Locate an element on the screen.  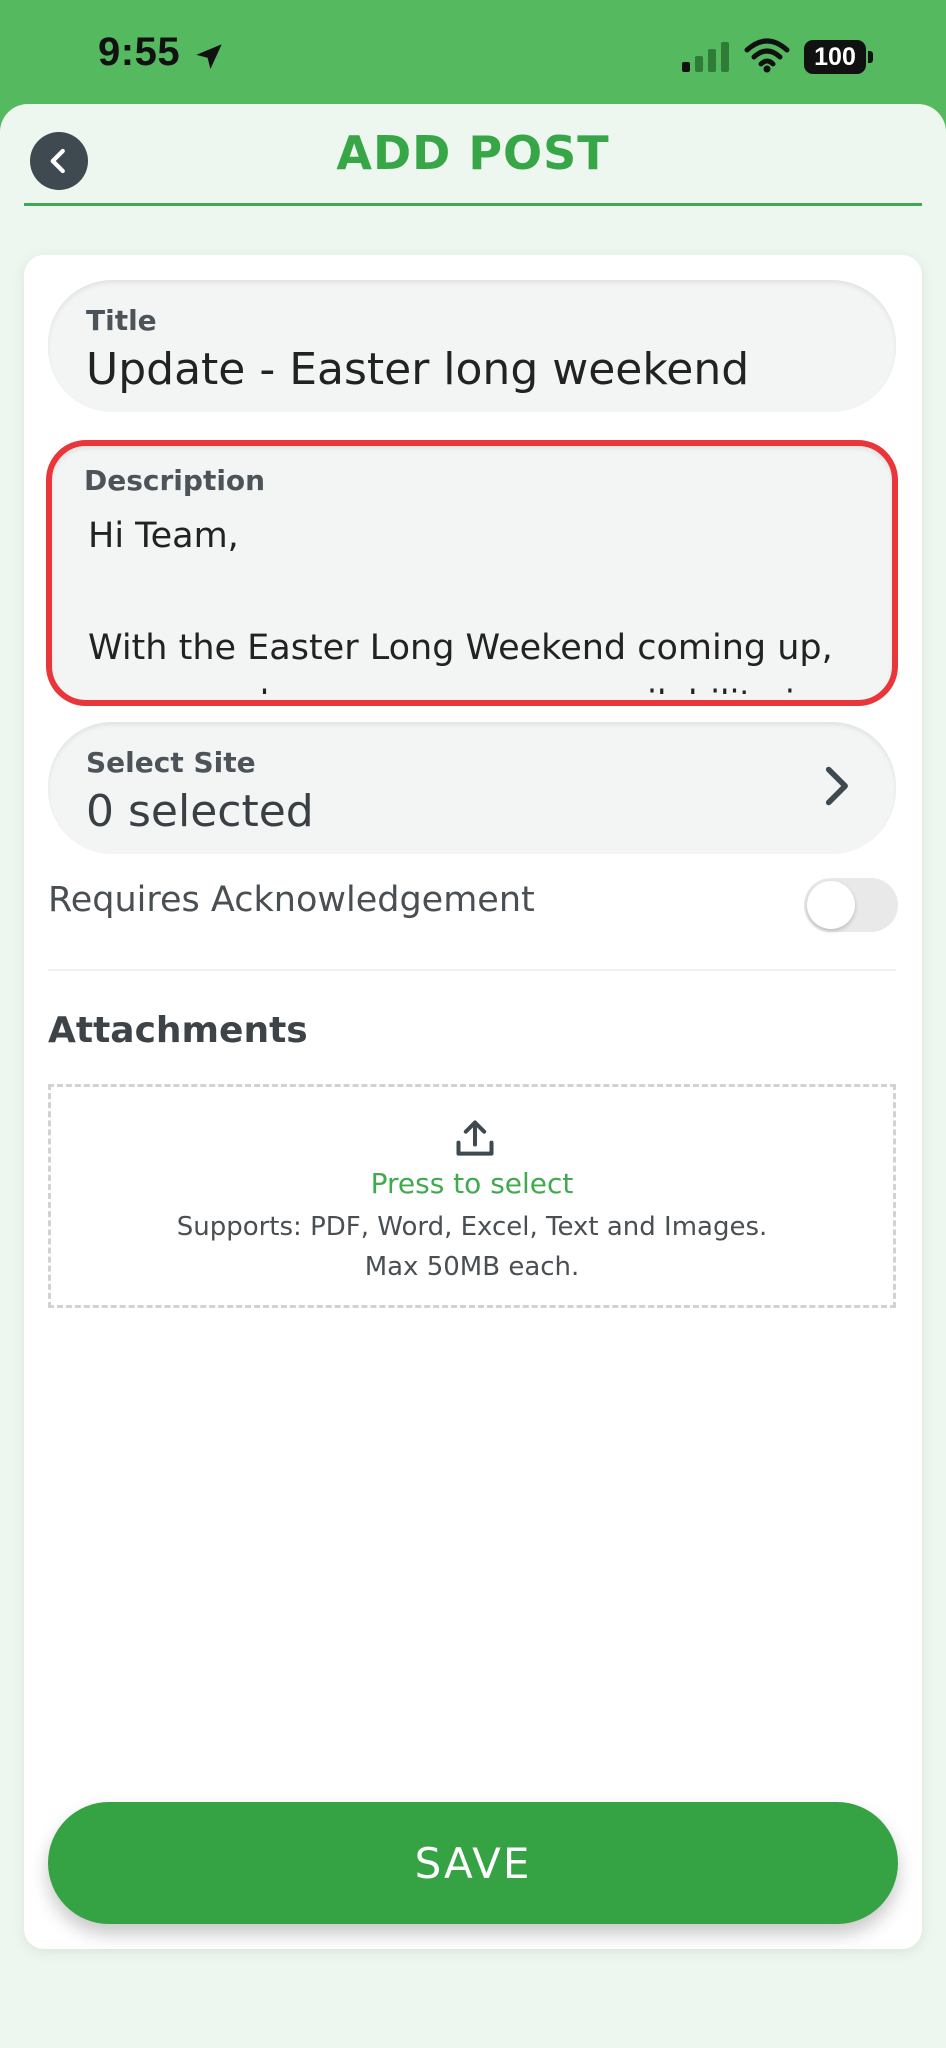
description-line is located at coordinates (480, 592).